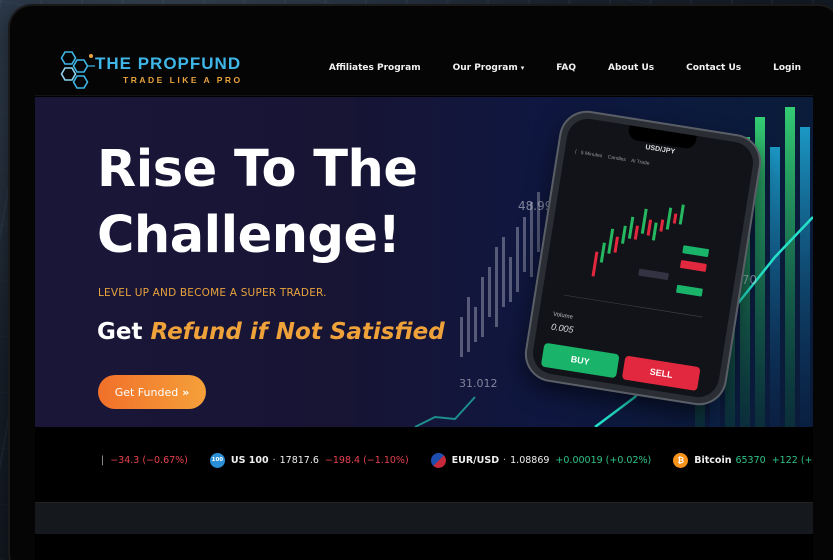 This screenshot has height=560, width=833. What do you see at coordinates (149, 460) in the screenshot?
I see `ticker-change: −34.3 (−0.67%)` at bounding box center [149, 460].